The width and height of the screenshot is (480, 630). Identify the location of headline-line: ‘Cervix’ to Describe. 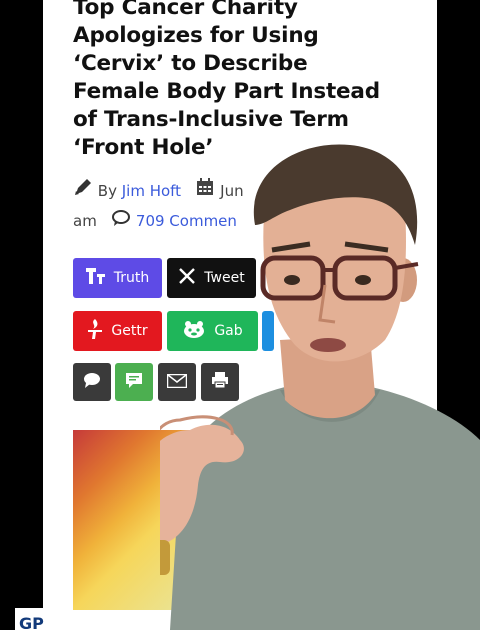
(190, 63).